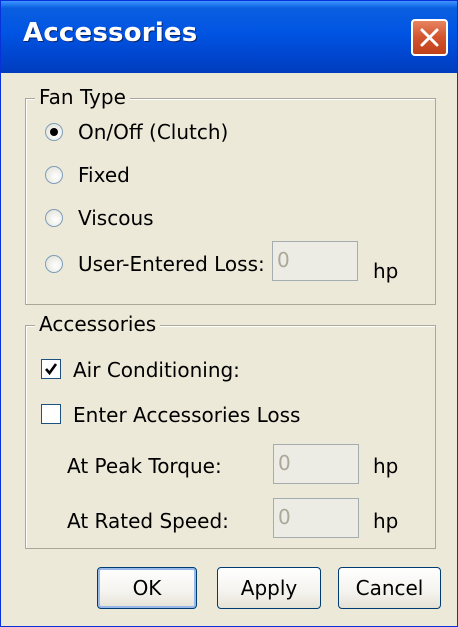  I want to click on enter-accessories-loss-label: Enter Accessories Loss, so click(186, 415).